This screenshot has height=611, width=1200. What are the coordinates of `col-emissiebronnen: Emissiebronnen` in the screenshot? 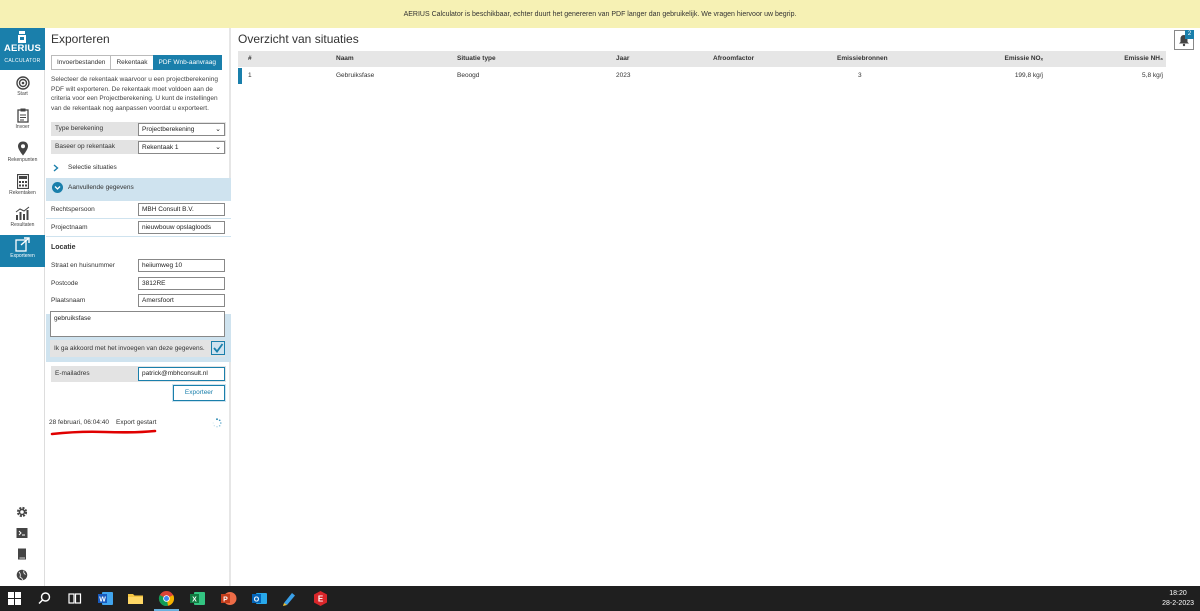 It's located at (862, 58).